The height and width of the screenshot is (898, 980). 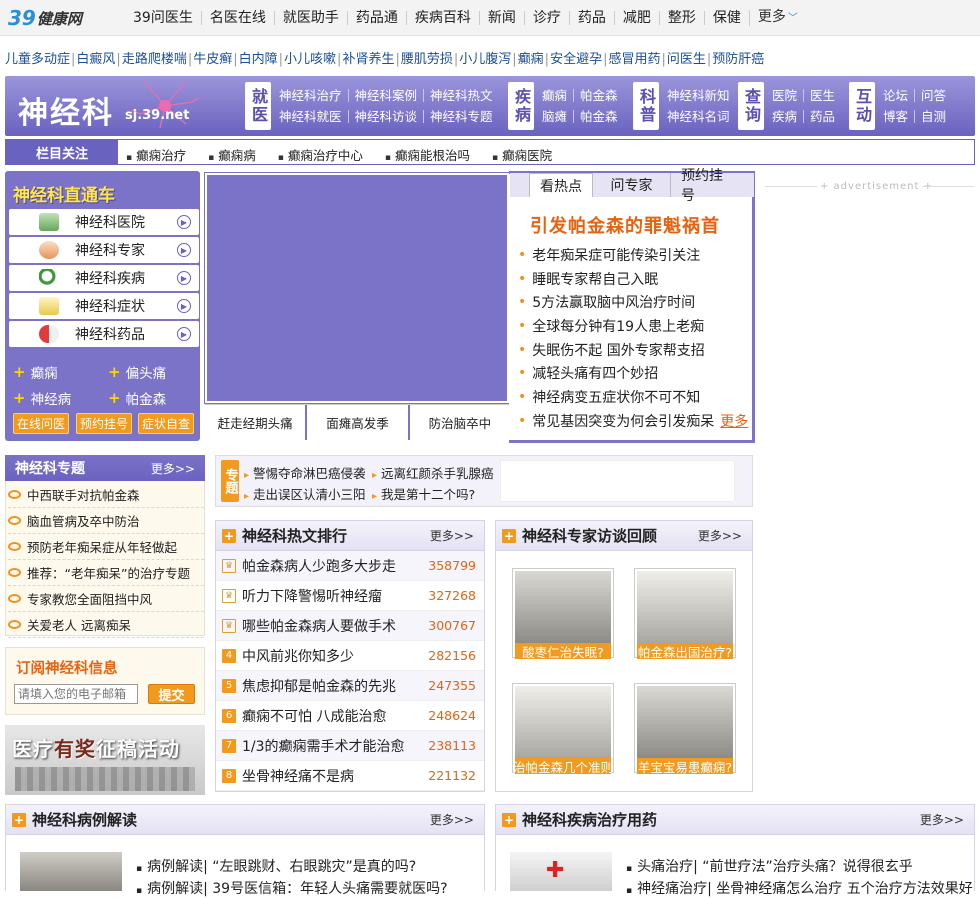 I want to click on banner-link: 神经科新知, so click(x=700, y=95).